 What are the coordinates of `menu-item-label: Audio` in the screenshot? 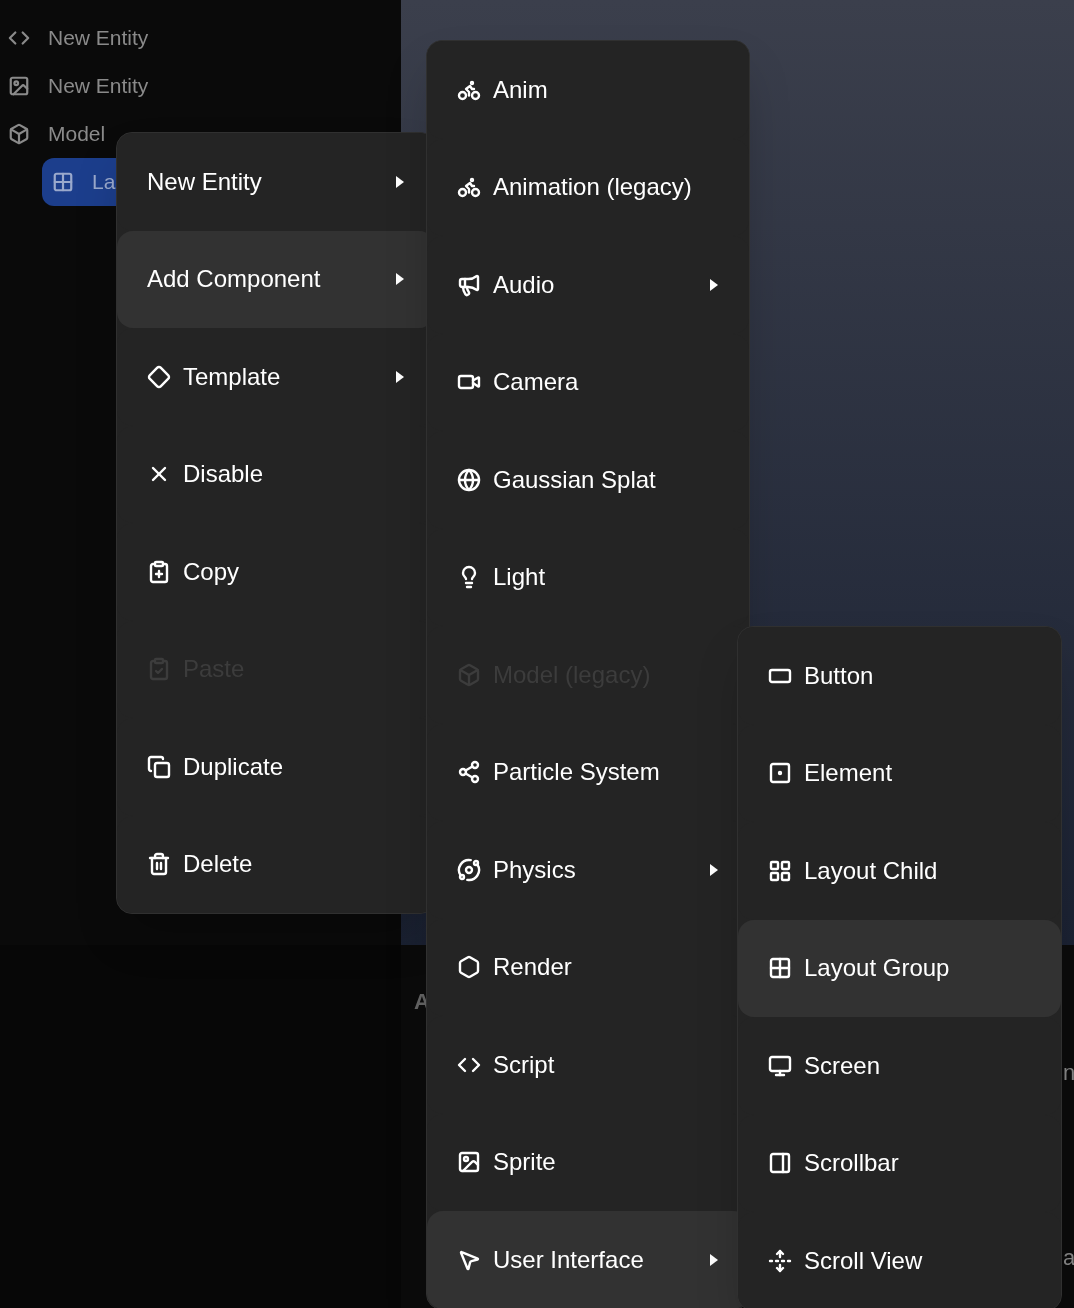 It's located at (524, 284).